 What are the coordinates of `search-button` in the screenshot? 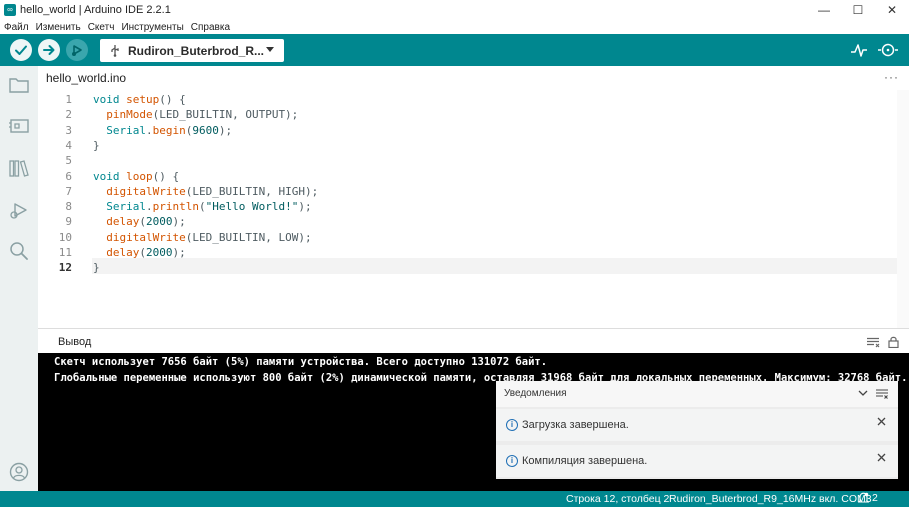 It's located at (19, 251).